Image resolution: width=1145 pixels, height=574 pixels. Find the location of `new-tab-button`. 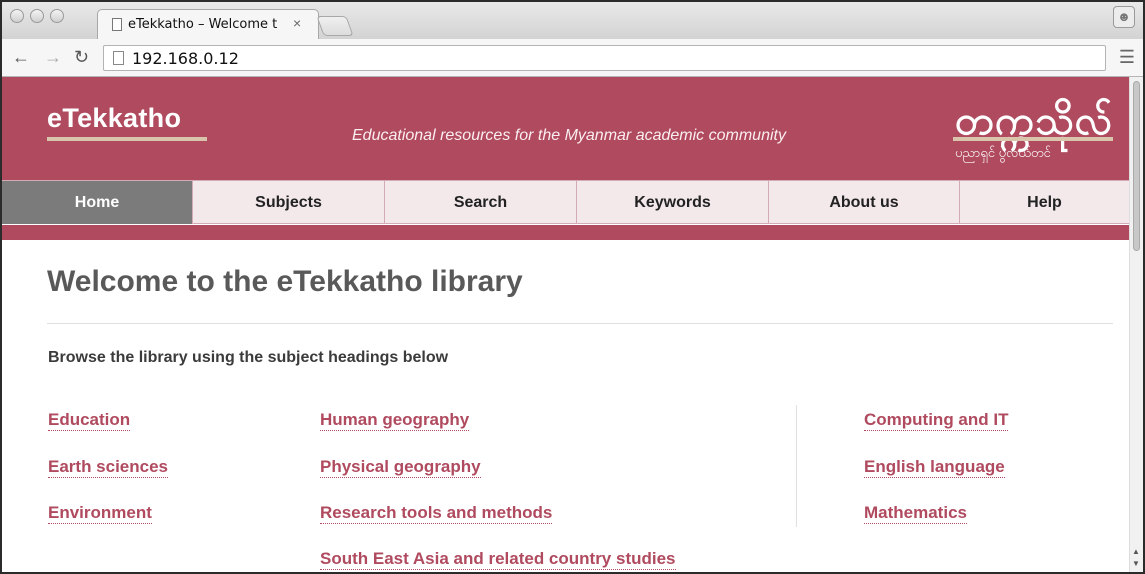

new-tab-button is located at coordinates (335, 26).